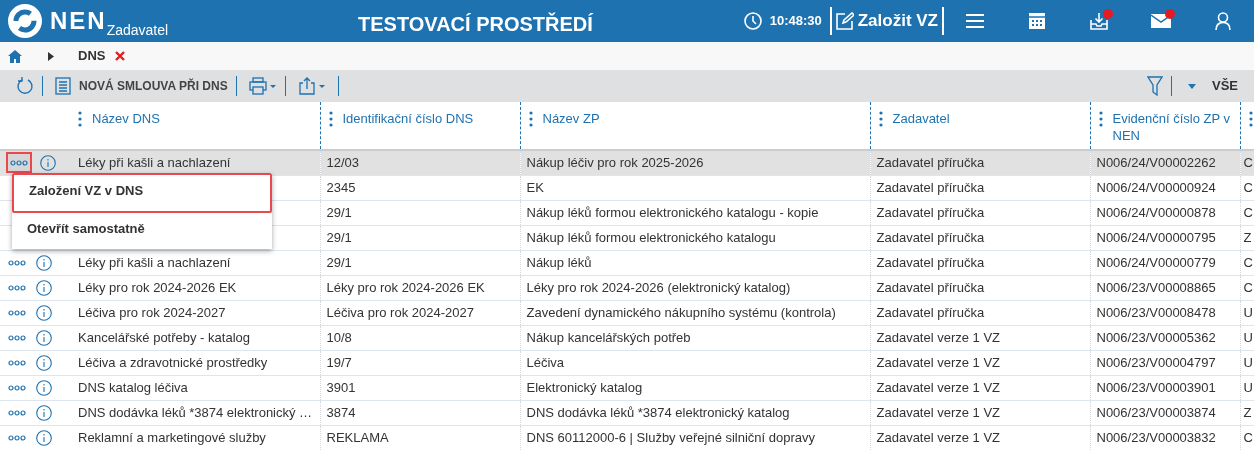 The height and width of the screenshot is (466, 1254). Describe the element at coordinates (1192, 86) in the screenshot. I see `caret-icon` at that location.